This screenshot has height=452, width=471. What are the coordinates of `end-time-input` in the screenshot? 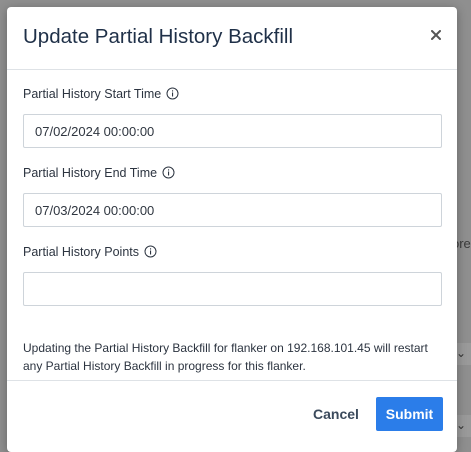 It's located at (232, 210).